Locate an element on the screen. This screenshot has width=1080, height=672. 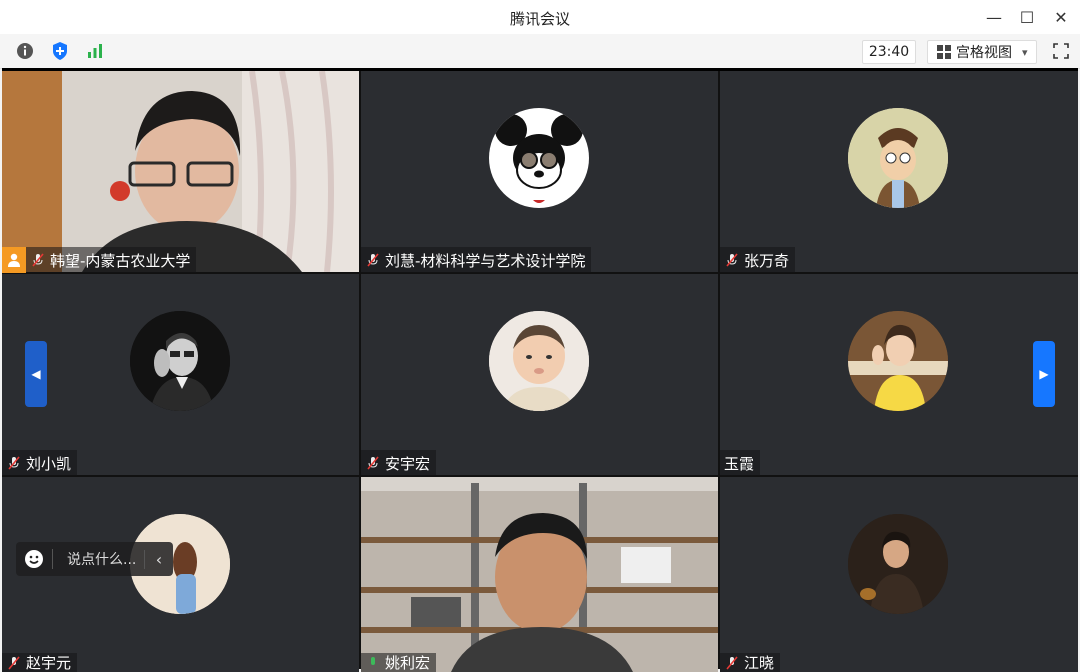
participant-name: 赵宇元 is located at coordinates (49, 663).